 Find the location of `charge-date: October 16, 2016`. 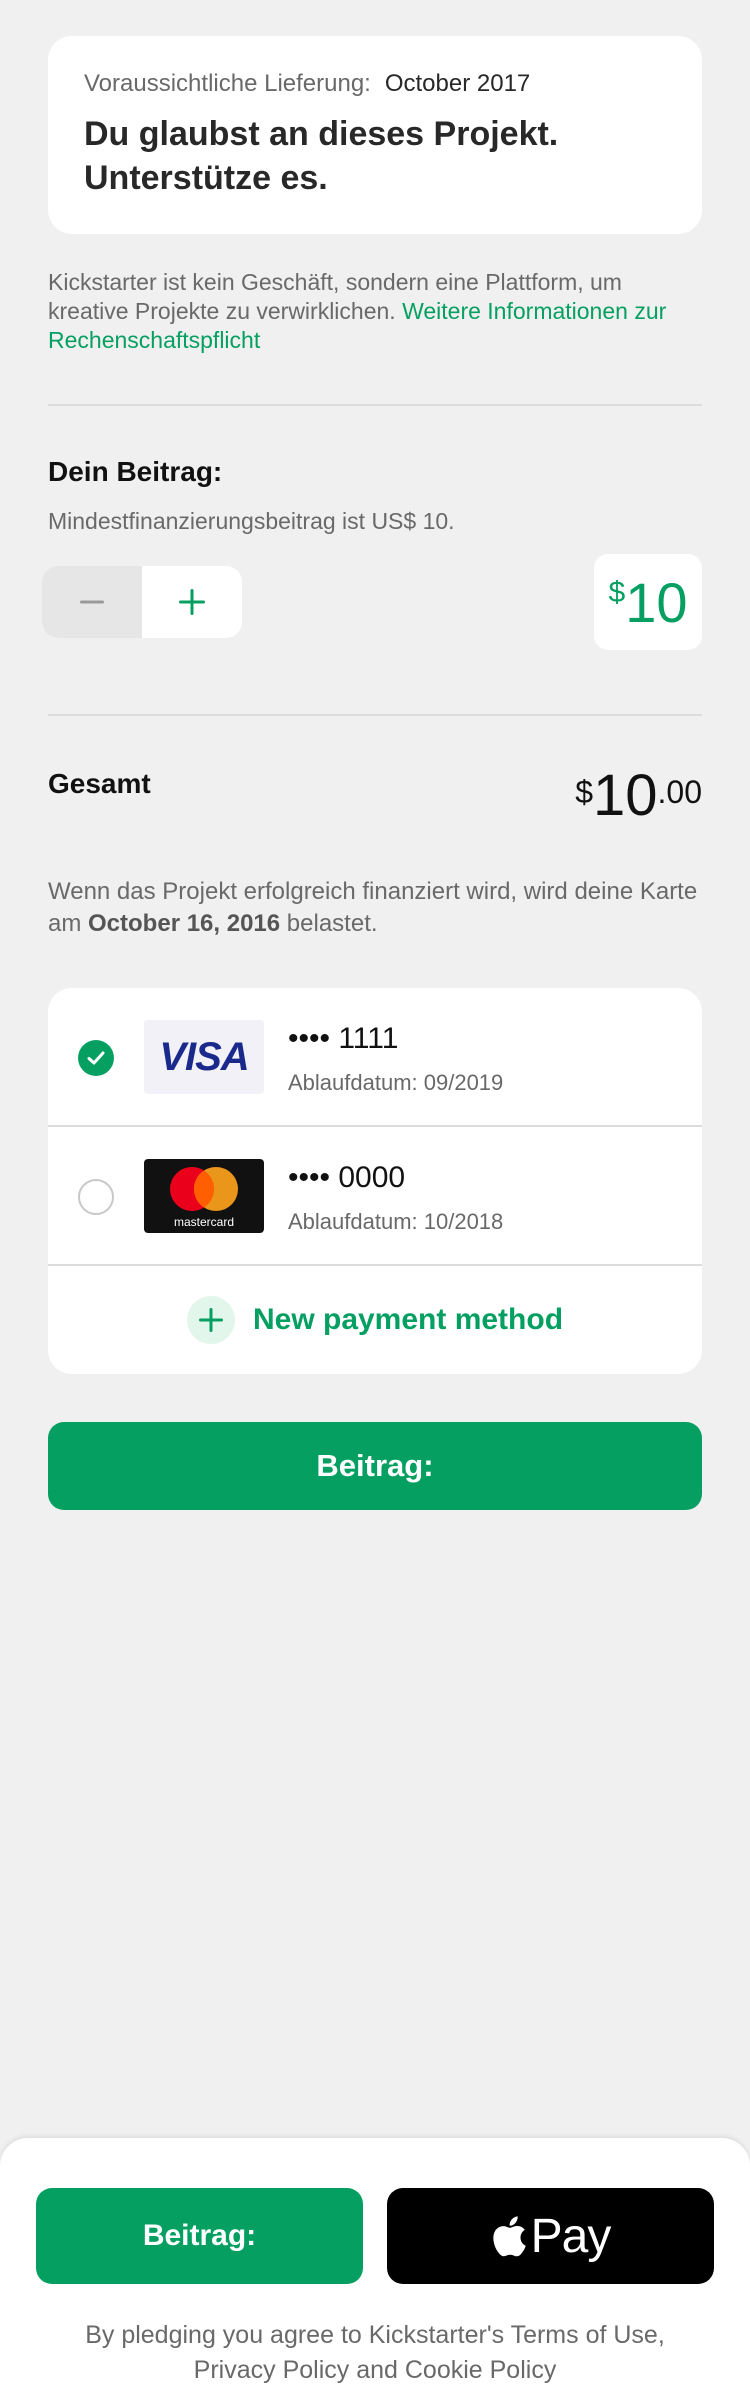

charge-date: October 16, 2016 is located at coordinates (184, 923).